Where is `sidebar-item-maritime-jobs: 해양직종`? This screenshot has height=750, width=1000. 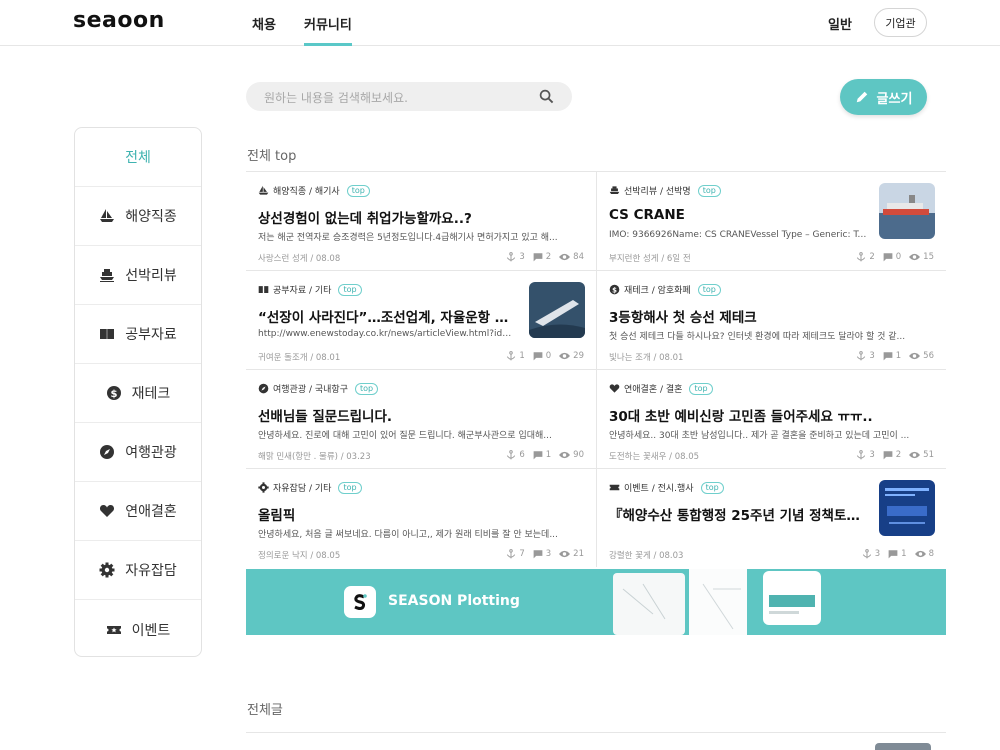 sidebar-item-maritime-jobs: 해양직종 is located at coordinates (138, 216).